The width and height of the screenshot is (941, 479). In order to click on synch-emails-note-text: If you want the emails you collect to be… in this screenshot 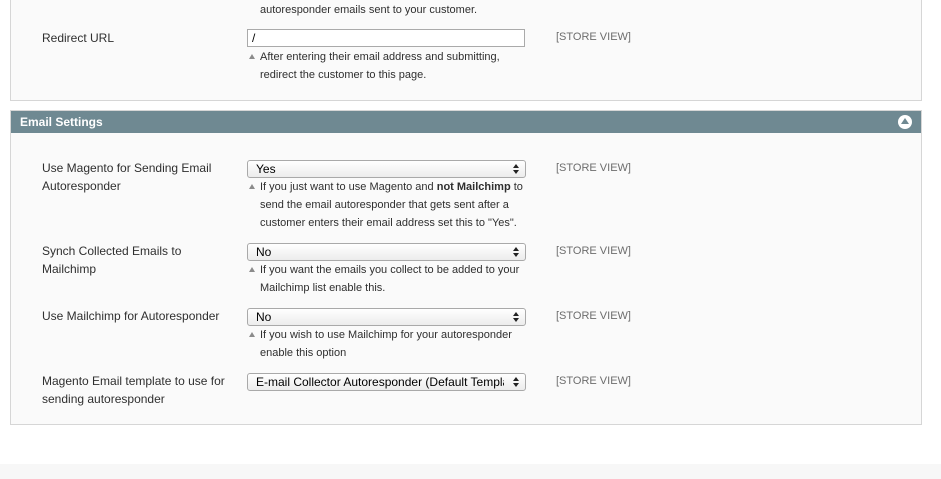, I will do `click(390, 279)`.